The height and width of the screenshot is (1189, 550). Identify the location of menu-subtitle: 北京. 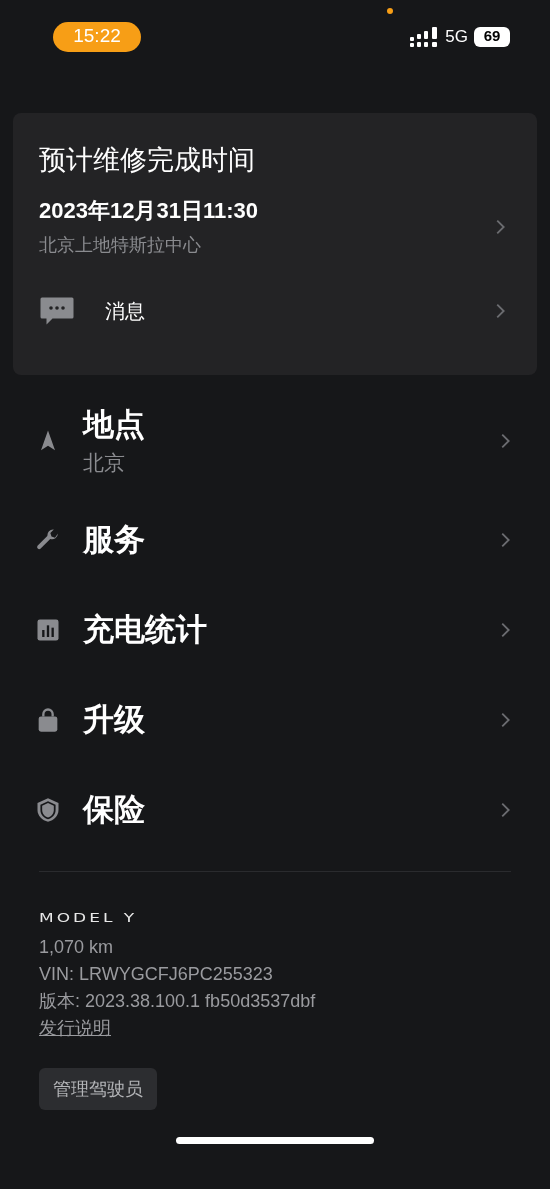
(104, 463).